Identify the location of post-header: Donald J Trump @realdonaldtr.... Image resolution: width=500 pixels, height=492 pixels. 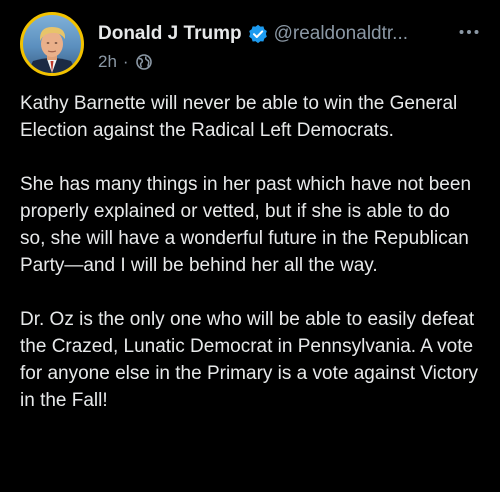
(289, 34).